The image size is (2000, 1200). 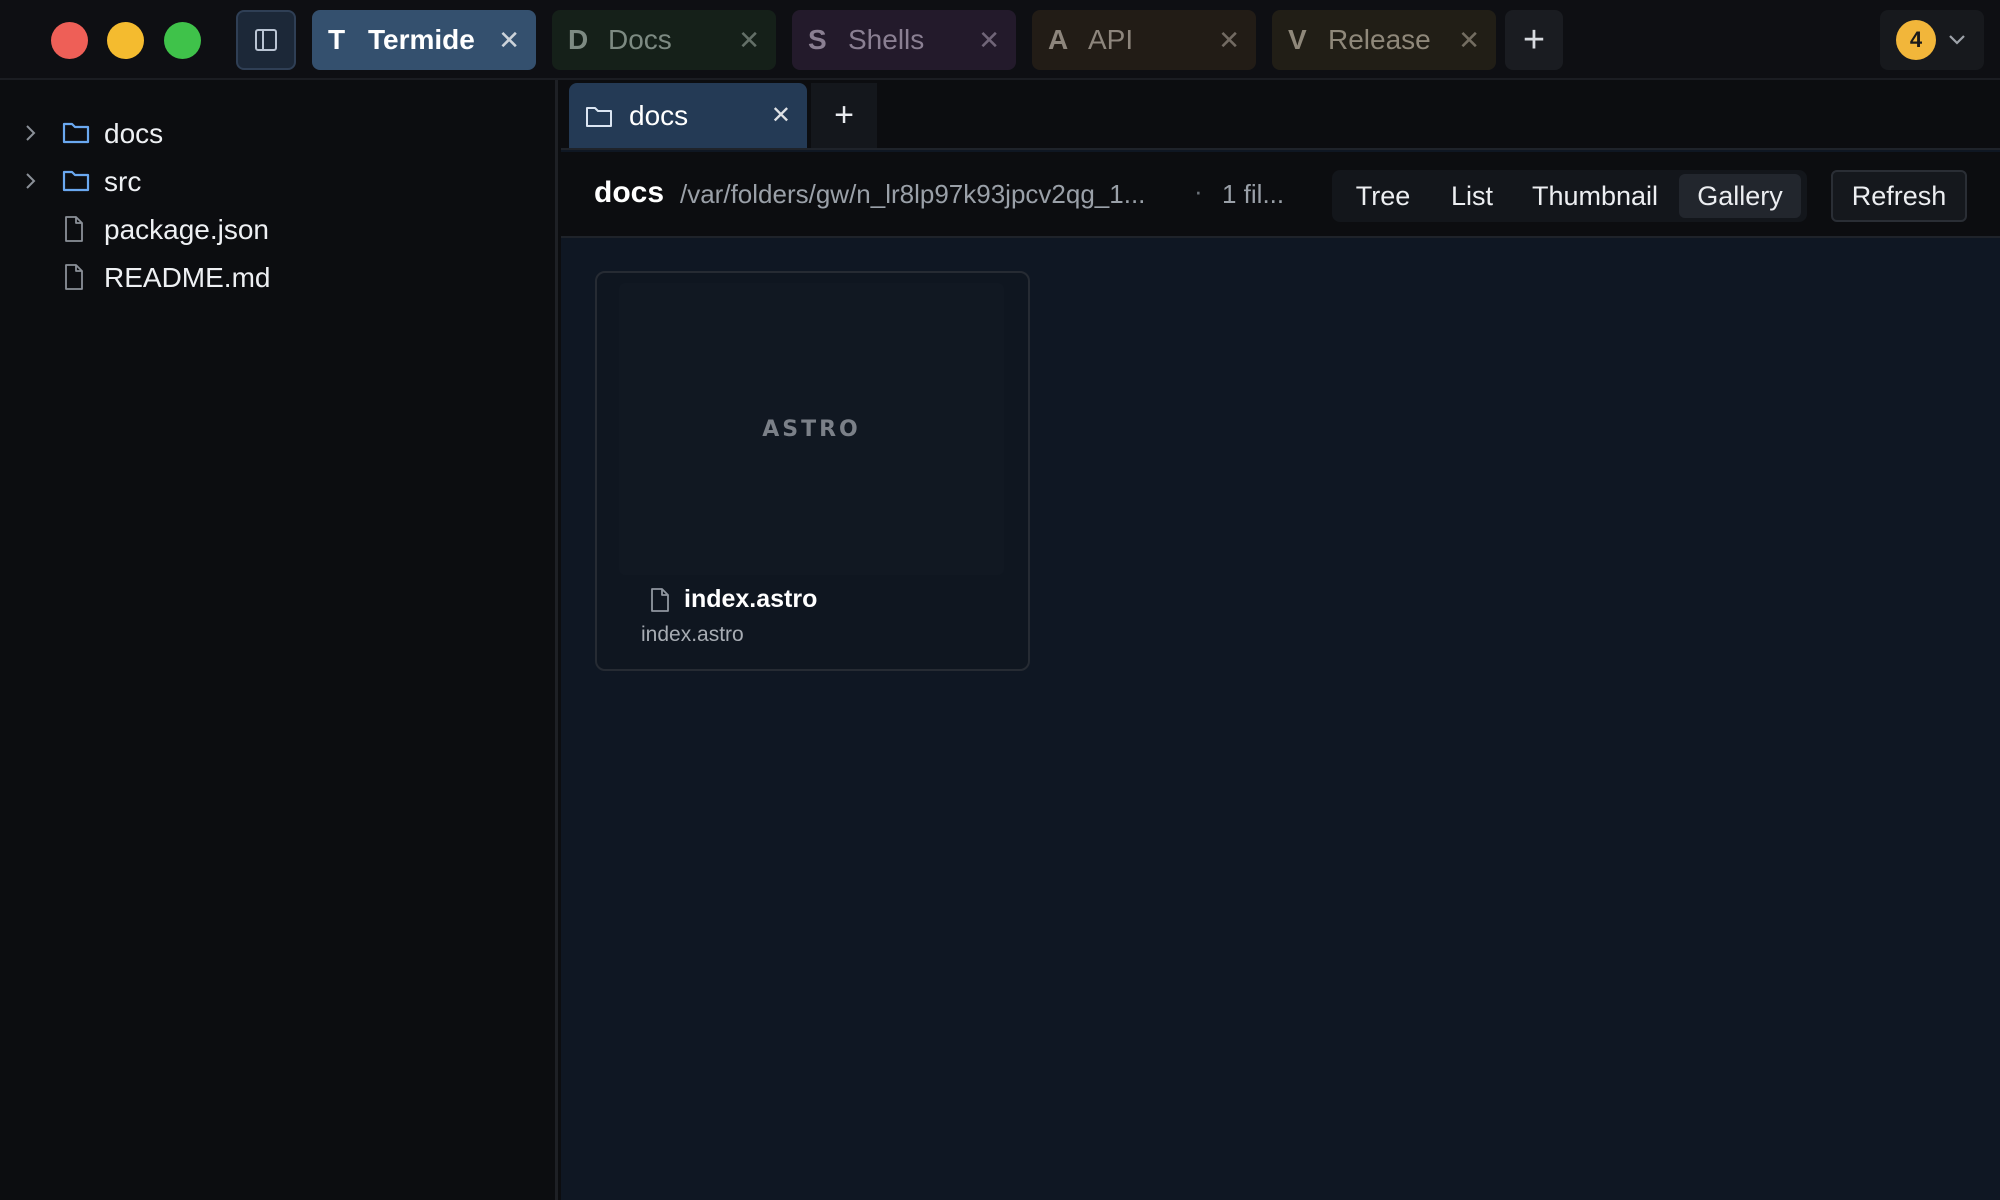 What do you see at coordinates (125, 40) in the screenshot?
I see `minimize-window-button` at bounding box center [125, 40].